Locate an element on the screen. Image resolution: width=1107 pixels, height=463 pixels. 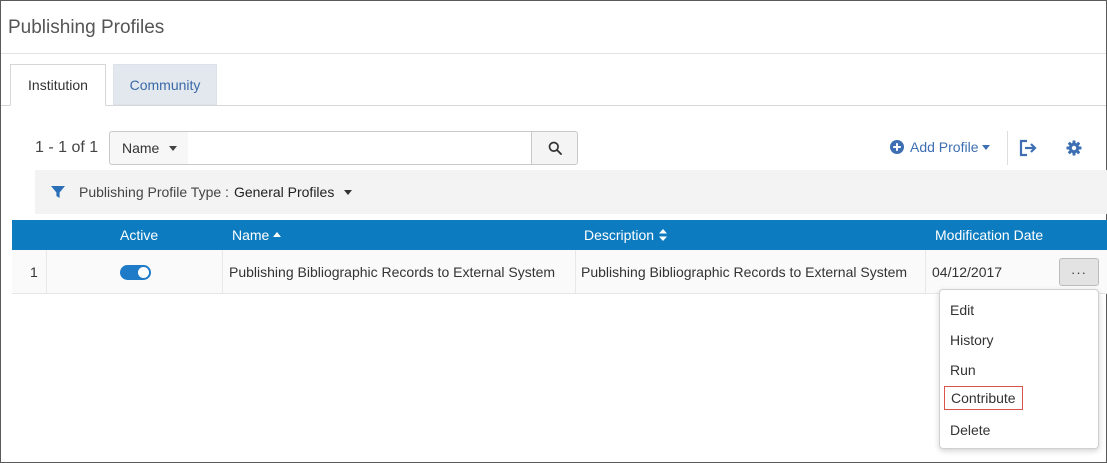
search-field-label: Name is located at coordinates (141, 148).